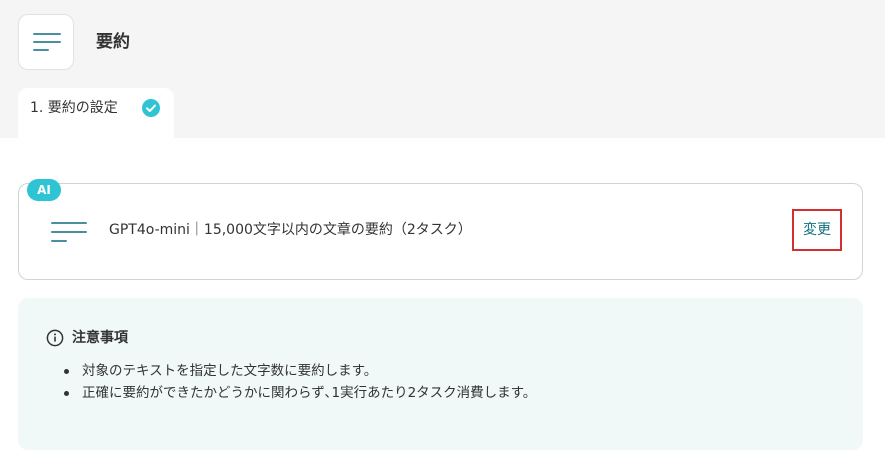  What do you see at coordinates (100, 338) in the screenshot?
I see `notice-title: 注意事項` at bounding box center [100, 338].